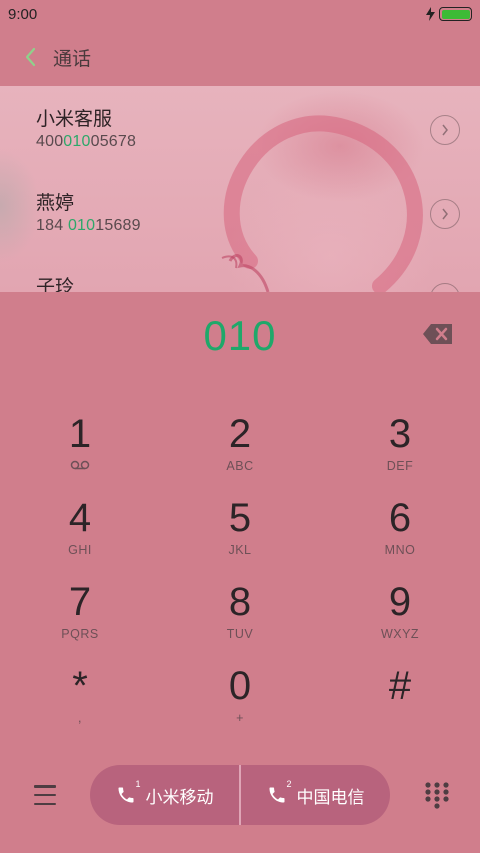 The width and height of the screenshot is (480, 853). I want to click on backspace-icon, so click(437, 334).